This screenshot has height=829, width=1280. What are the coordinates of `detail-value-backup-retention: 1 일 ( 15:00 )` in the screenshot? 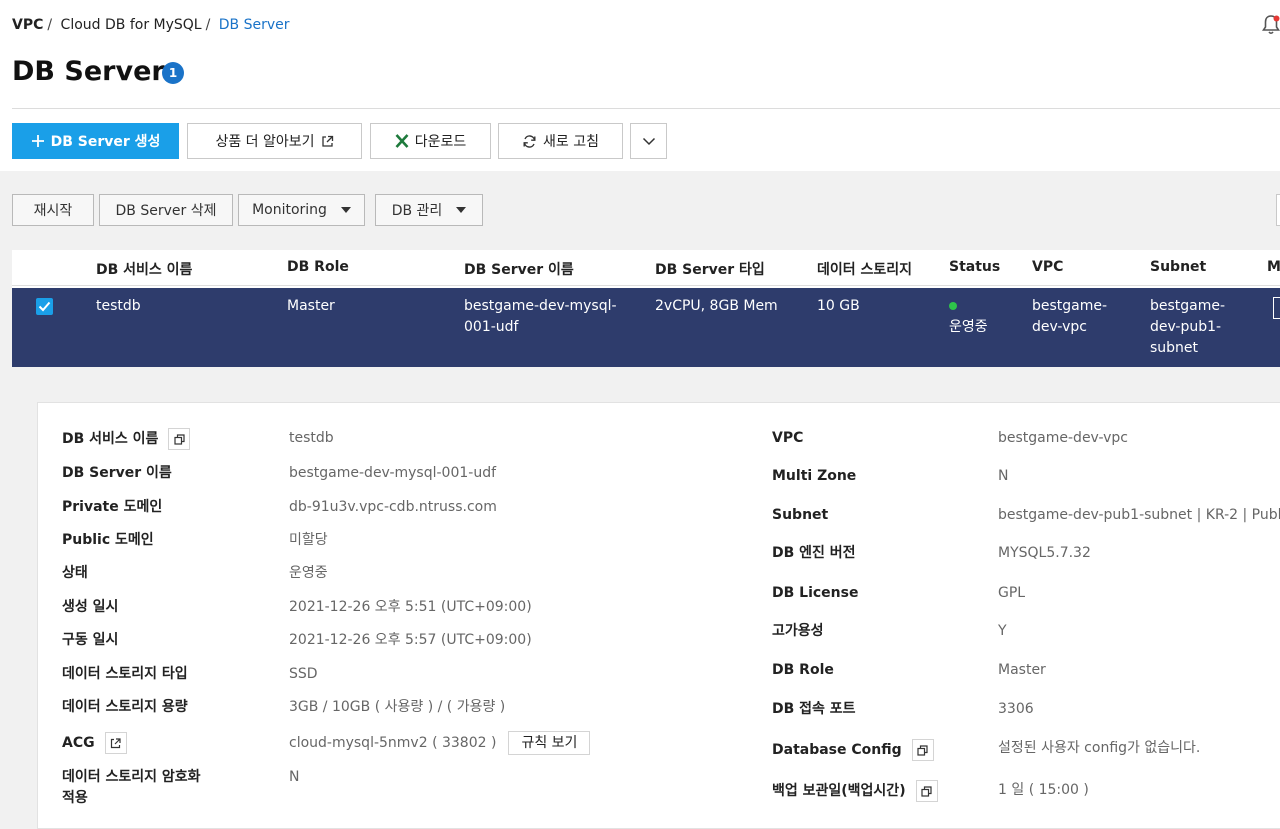 It's located at (1043, 790).